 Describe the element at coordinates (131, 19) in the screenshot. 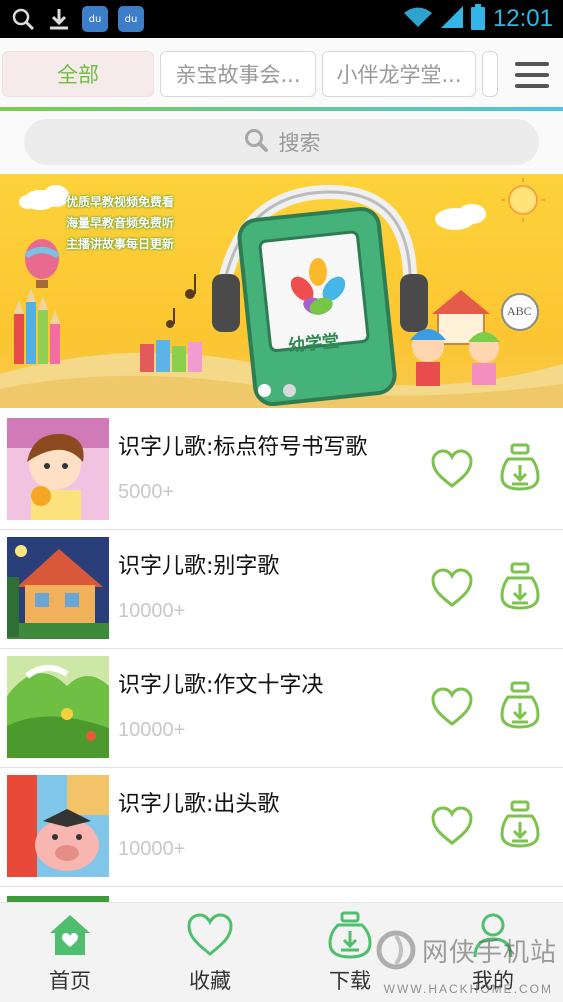

I see `baidu-app-icon-2: du` at that location.